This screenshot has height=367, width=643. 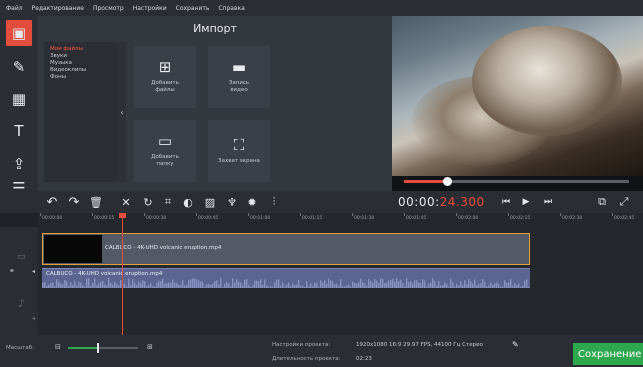 I want to click on settings-icon: ✹, so click(x=252, y=202).